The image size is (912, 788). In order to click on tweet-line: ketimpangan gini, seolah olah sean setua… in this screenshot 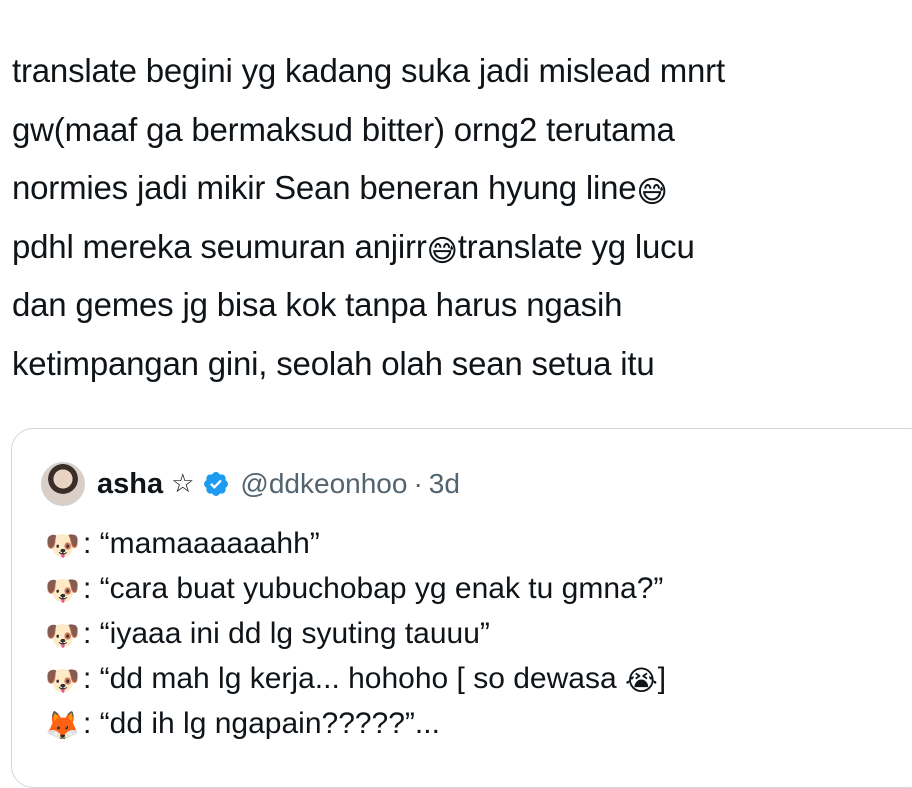, I will do `click(457, 364)`.